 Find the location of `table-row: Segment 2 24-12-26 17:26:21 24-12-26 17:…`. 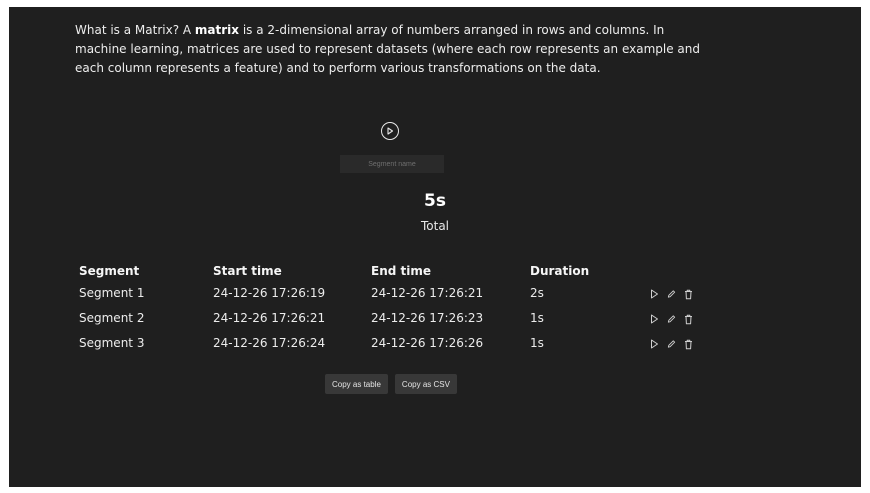

table-row: Segment 2 24-12-26 17:26:21 24-12-26 17:… is located at coordinates (389, 323).